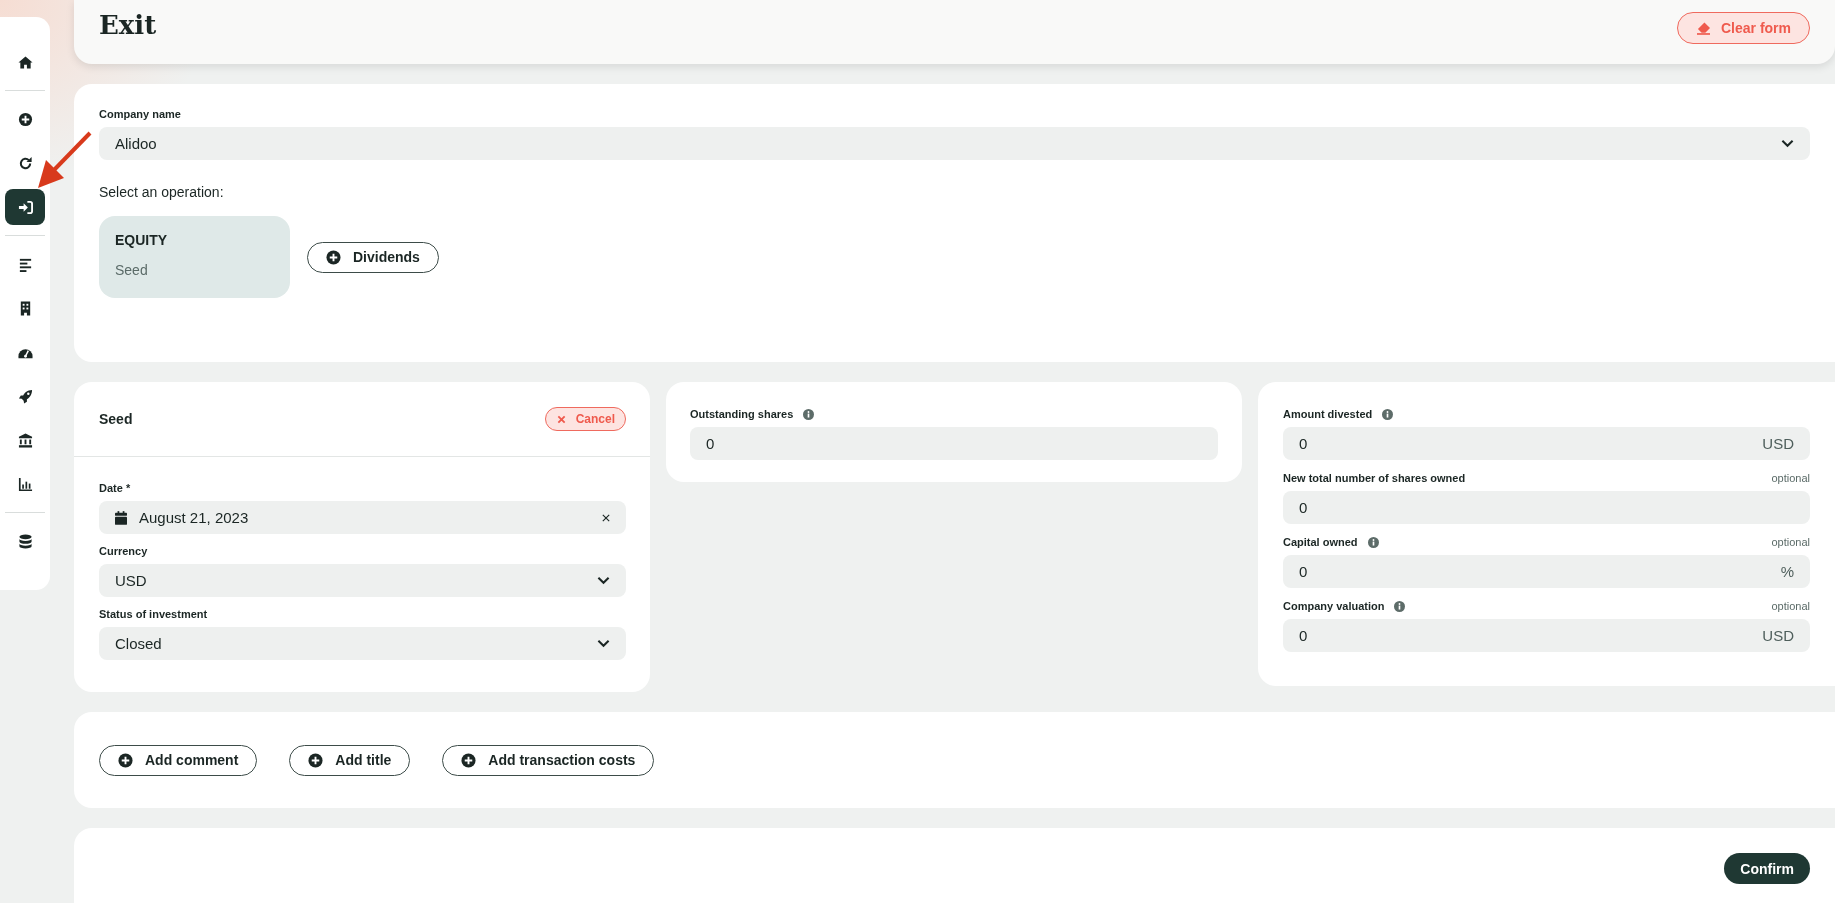 The image size is (1835, 903). I want to click on field-label: Amount divested, so click(1328, 414).